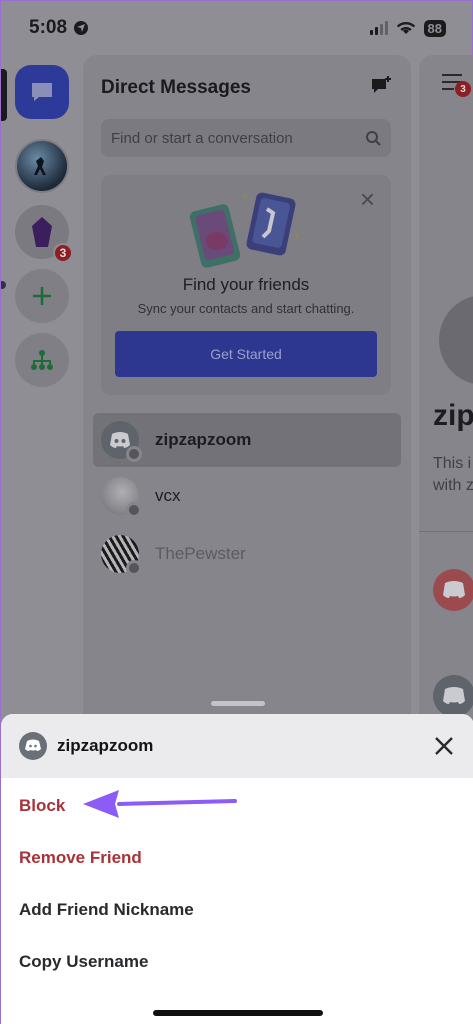 The image size is (473, 1024). I want to click on sheet-username: zipzapzoom, so click(105, 745).